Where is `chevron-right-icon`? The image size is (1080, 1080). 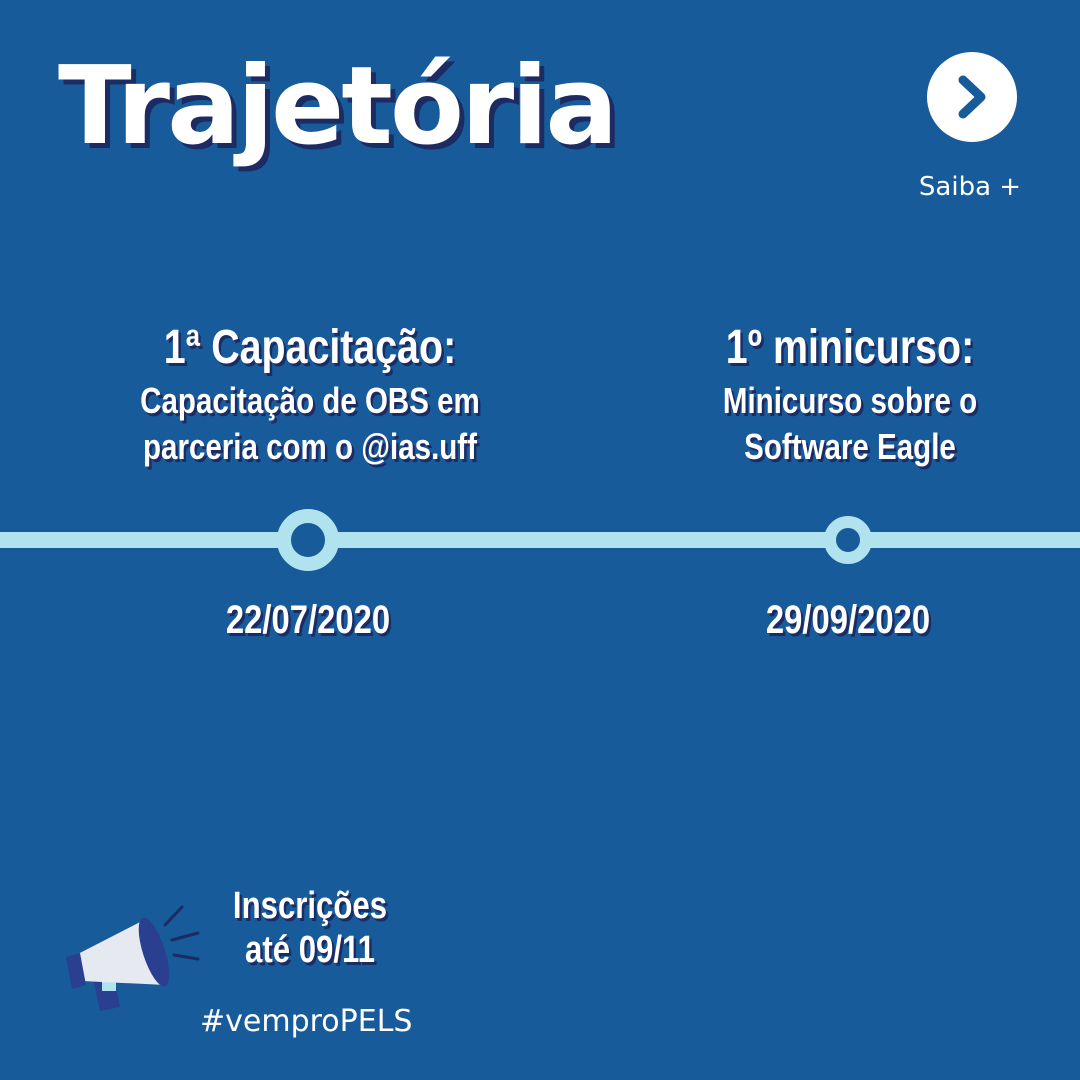
chevron-right-icon is located at coordinates (972, 97).